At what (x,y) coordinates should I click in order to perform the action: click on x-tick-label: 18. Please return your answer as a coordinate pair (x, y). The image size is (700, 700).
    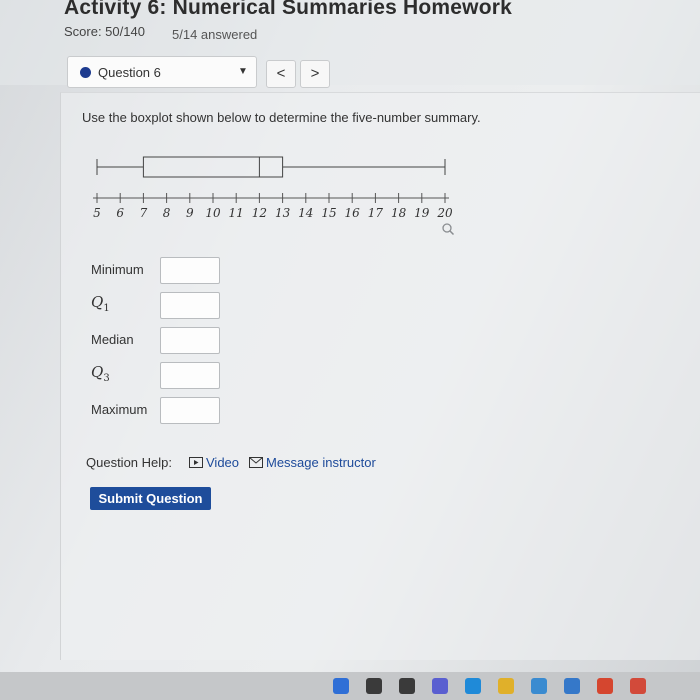
    Looking at the image, I should click on (399, 213).